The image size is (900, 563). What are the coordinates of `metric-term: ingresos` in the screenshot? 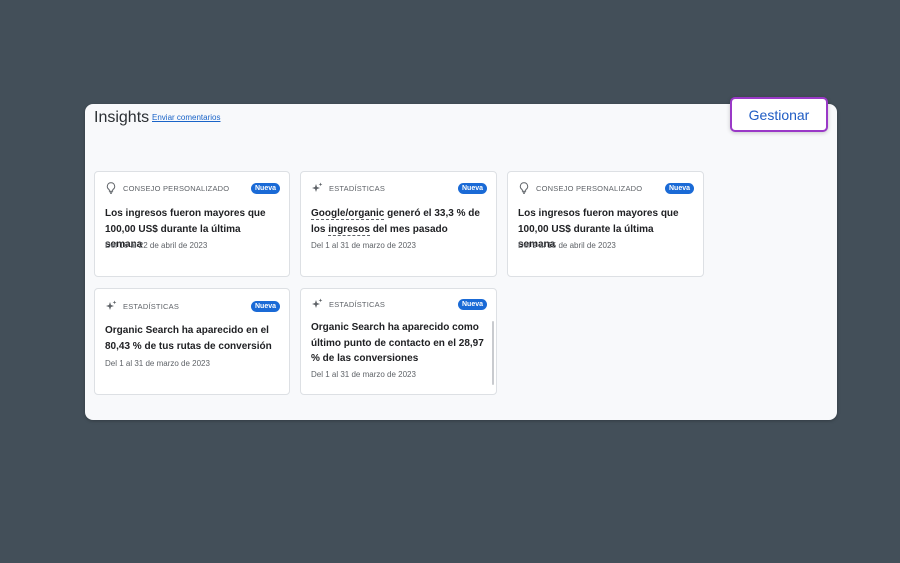 It's located at (349, 229).